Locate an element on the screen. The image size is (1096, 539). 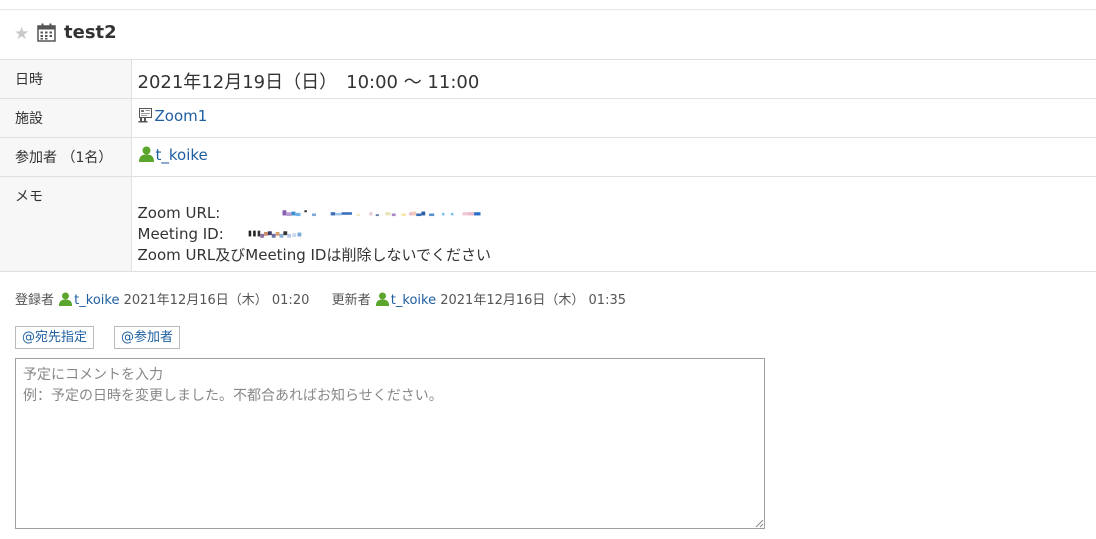
mention-participants-button: @参加者 is located at coordinates (147, 337).